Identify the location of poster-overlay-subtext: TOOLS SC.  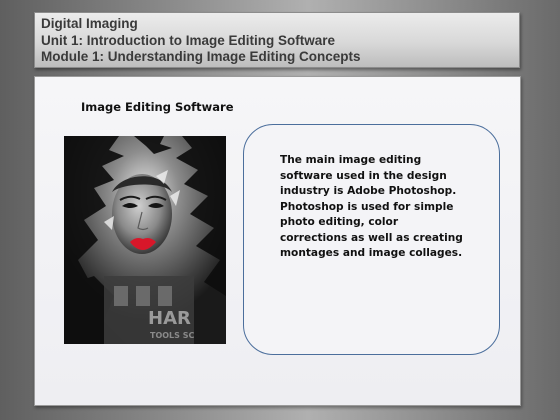
(172, 335).